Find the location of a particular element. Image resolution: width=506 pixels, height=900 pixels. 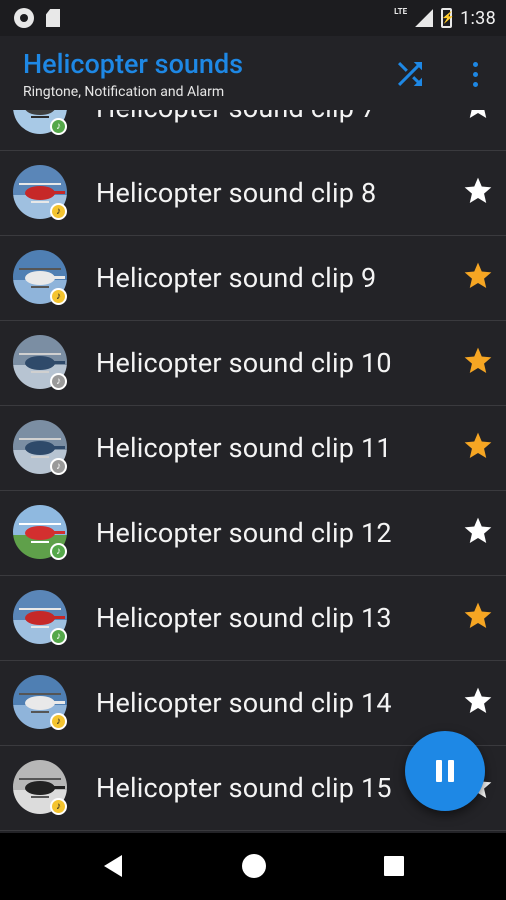

list-item: ♪ Helicopter sound clip 7 is located at coordinates (253, 130).